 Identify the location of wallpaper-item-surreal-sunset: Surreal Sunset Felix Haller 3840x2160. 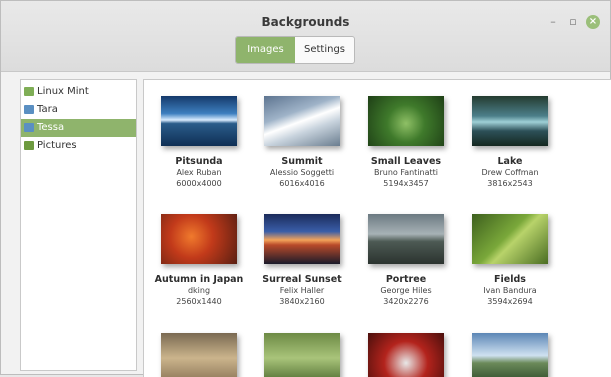
(302, 260).